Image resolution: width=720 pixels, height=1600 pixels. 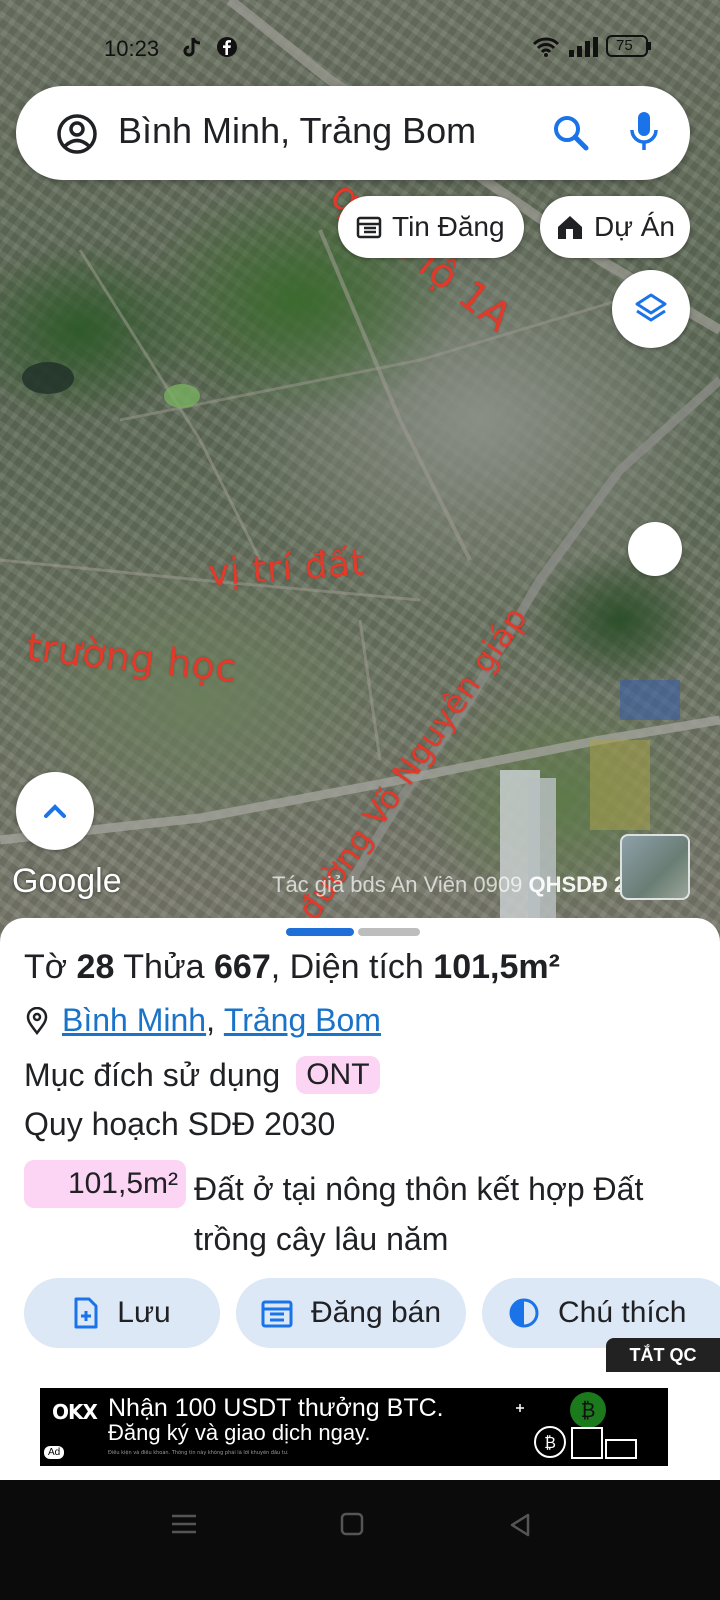 I want to click on ad-brand-logo: OKX, so click(x=75, y=1412).